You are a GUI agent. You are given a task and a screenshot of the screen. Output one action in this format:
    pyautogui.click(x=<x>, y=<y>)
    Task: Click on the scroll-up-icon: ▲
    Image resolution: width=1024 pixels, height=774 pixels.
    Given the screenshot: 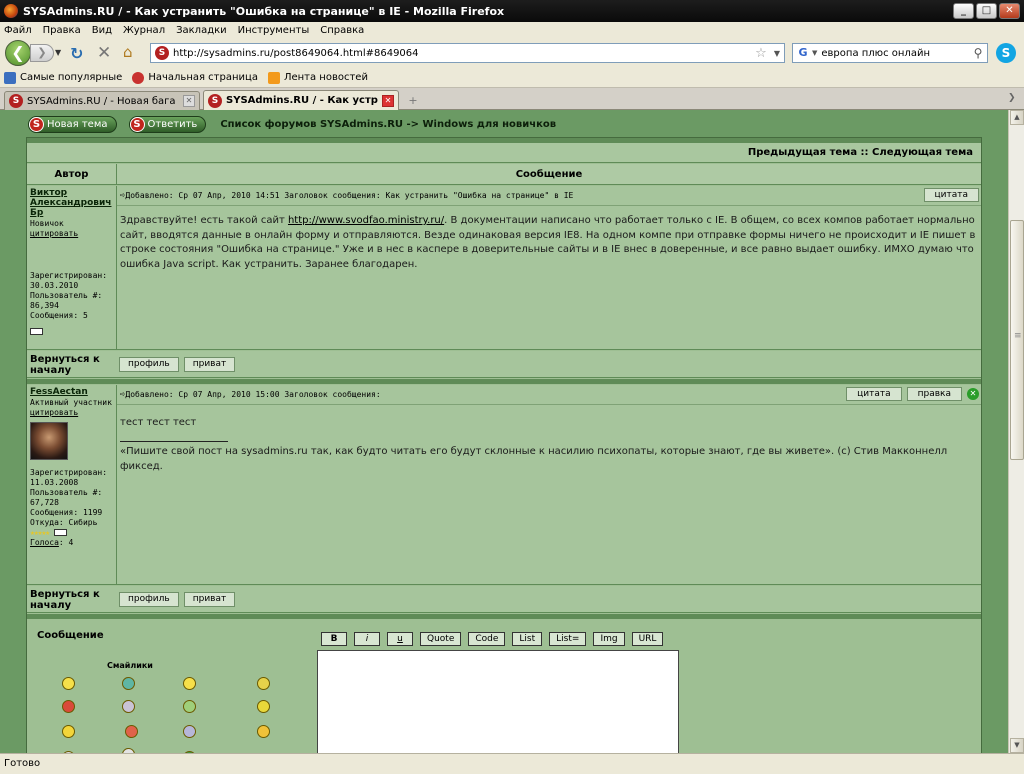 What is the action you would take?
    pyautogui.click(x=1017, y=117)
    